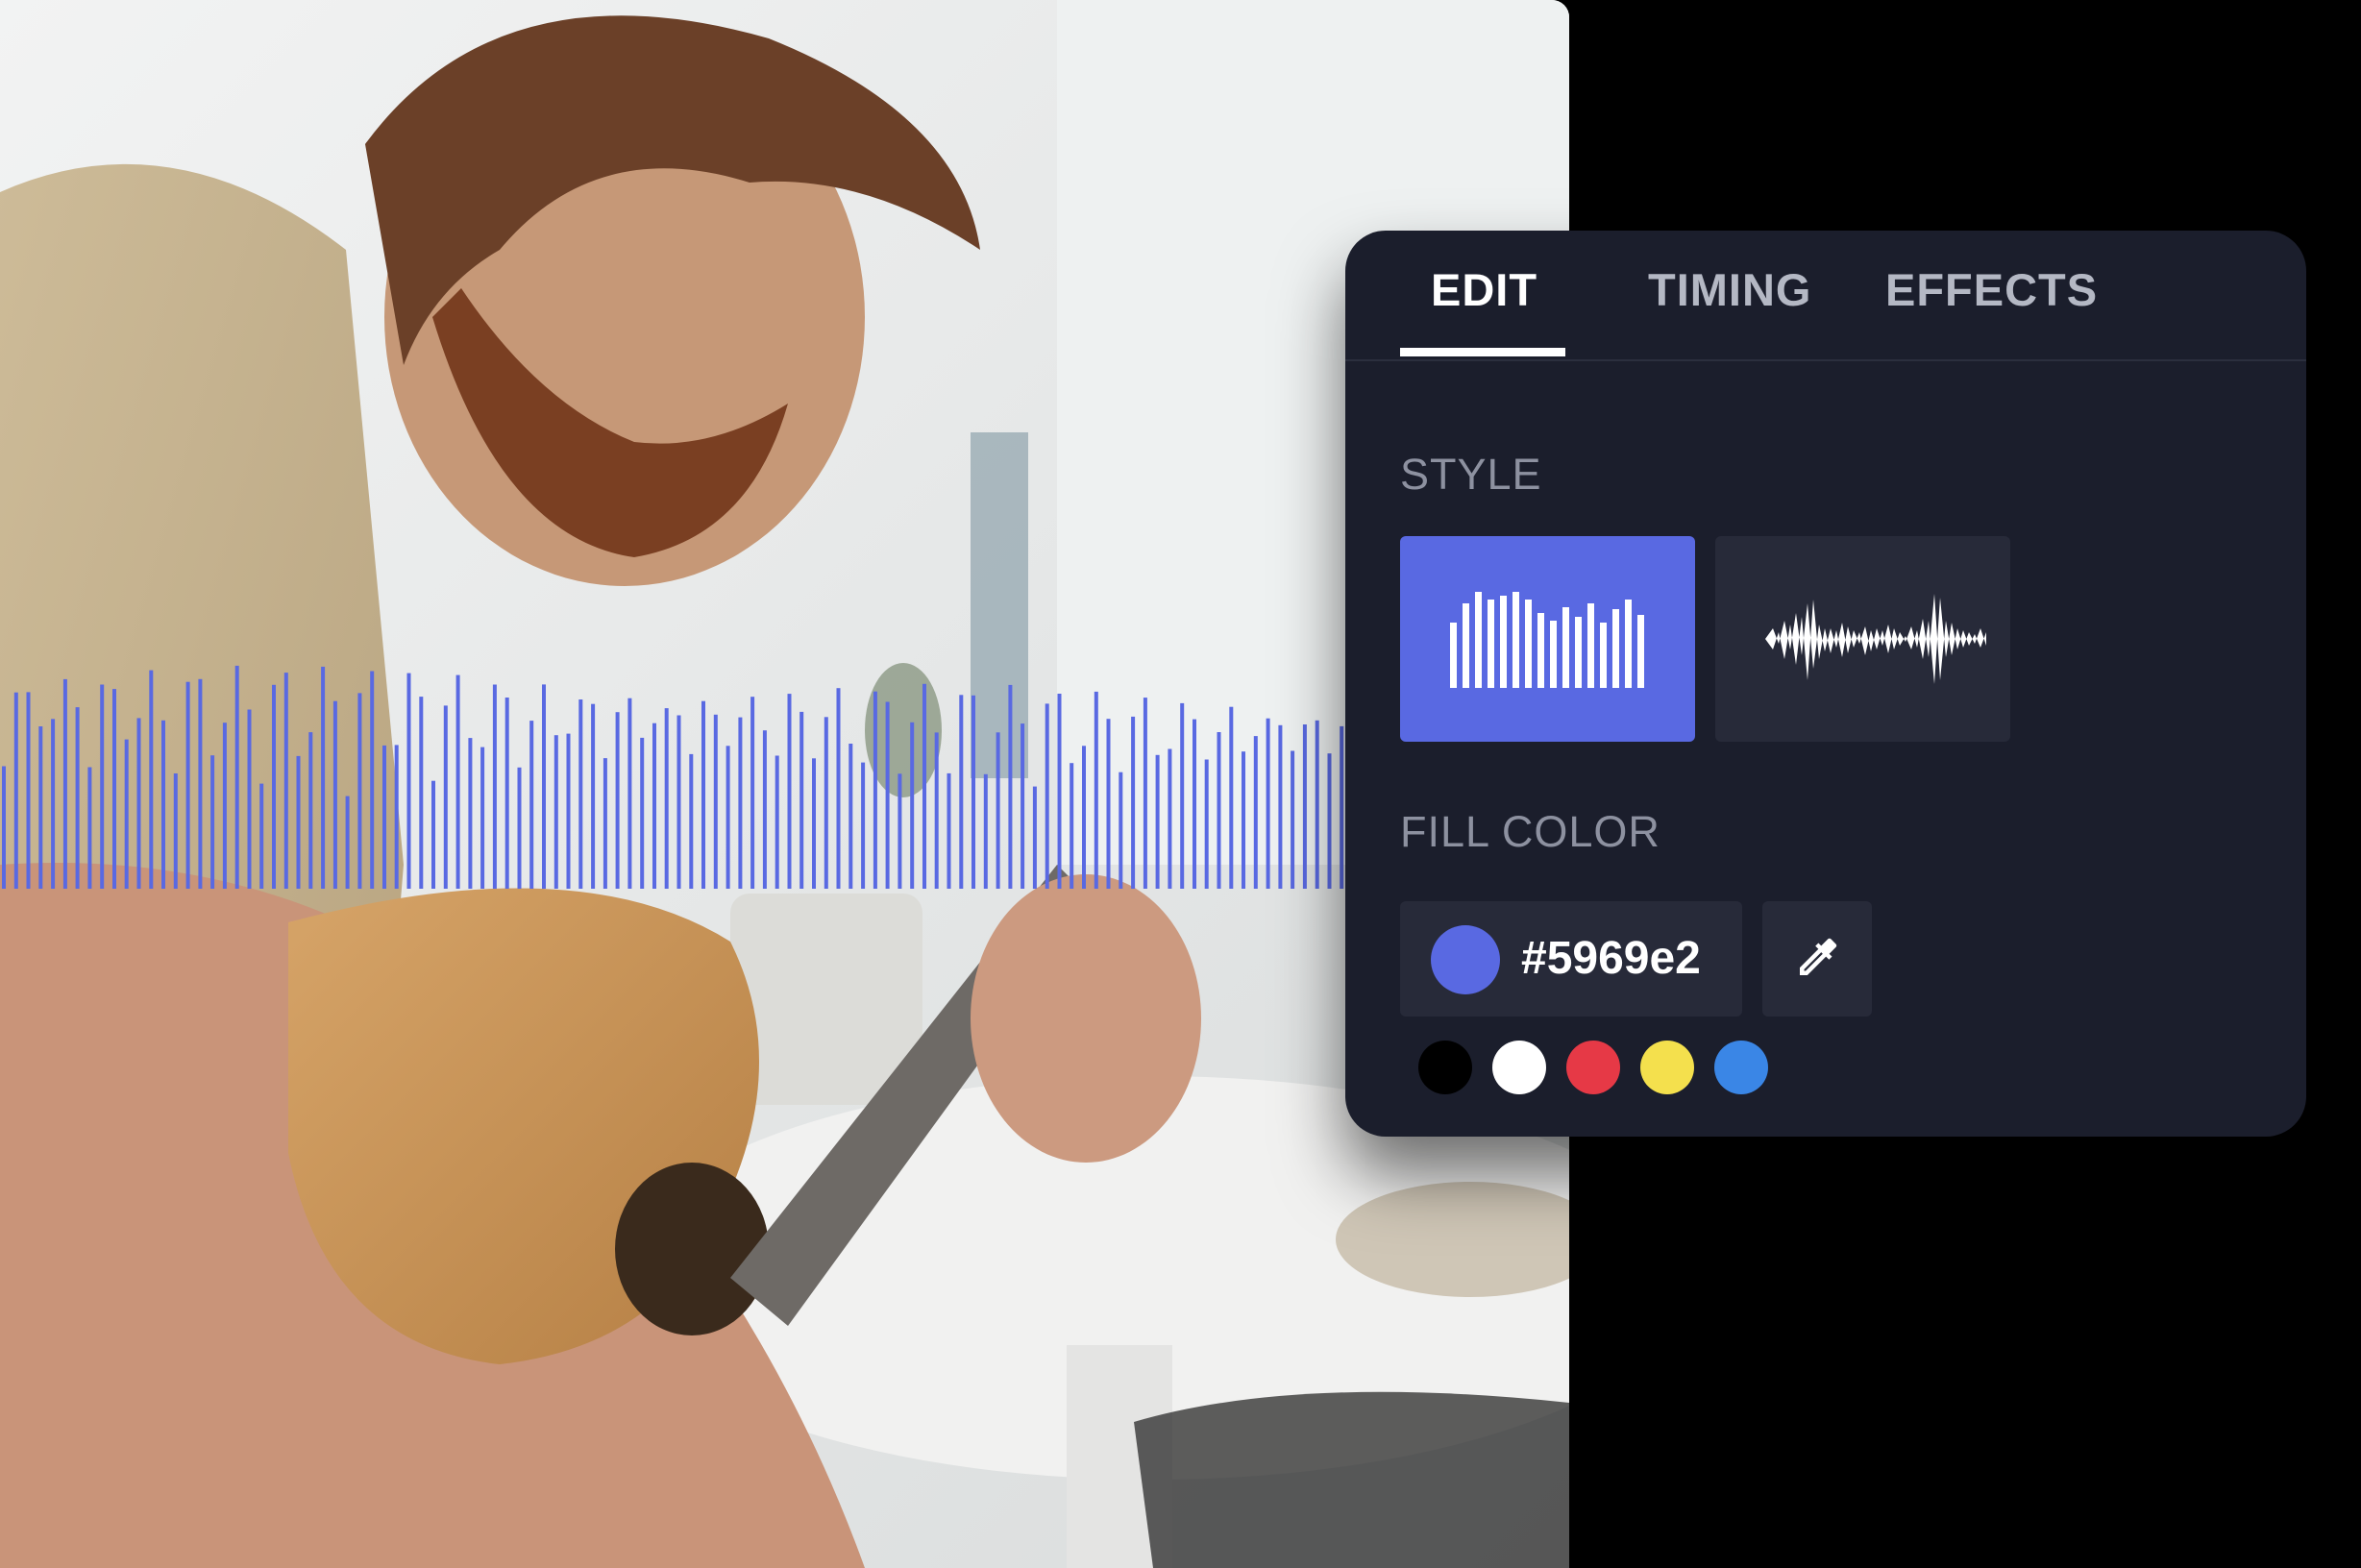 The image size is (2361, 1568). I want to click on style-section-label: STYLE, so click(1471, 475).